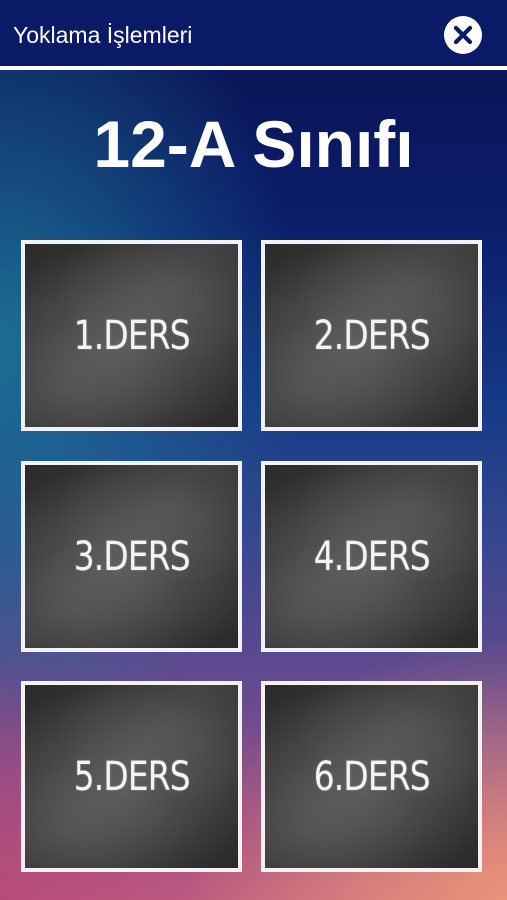 The width and height of the screenshot is (507, 900). I want to click on lesson-6-button: 6.DERS, so click(371, 776).